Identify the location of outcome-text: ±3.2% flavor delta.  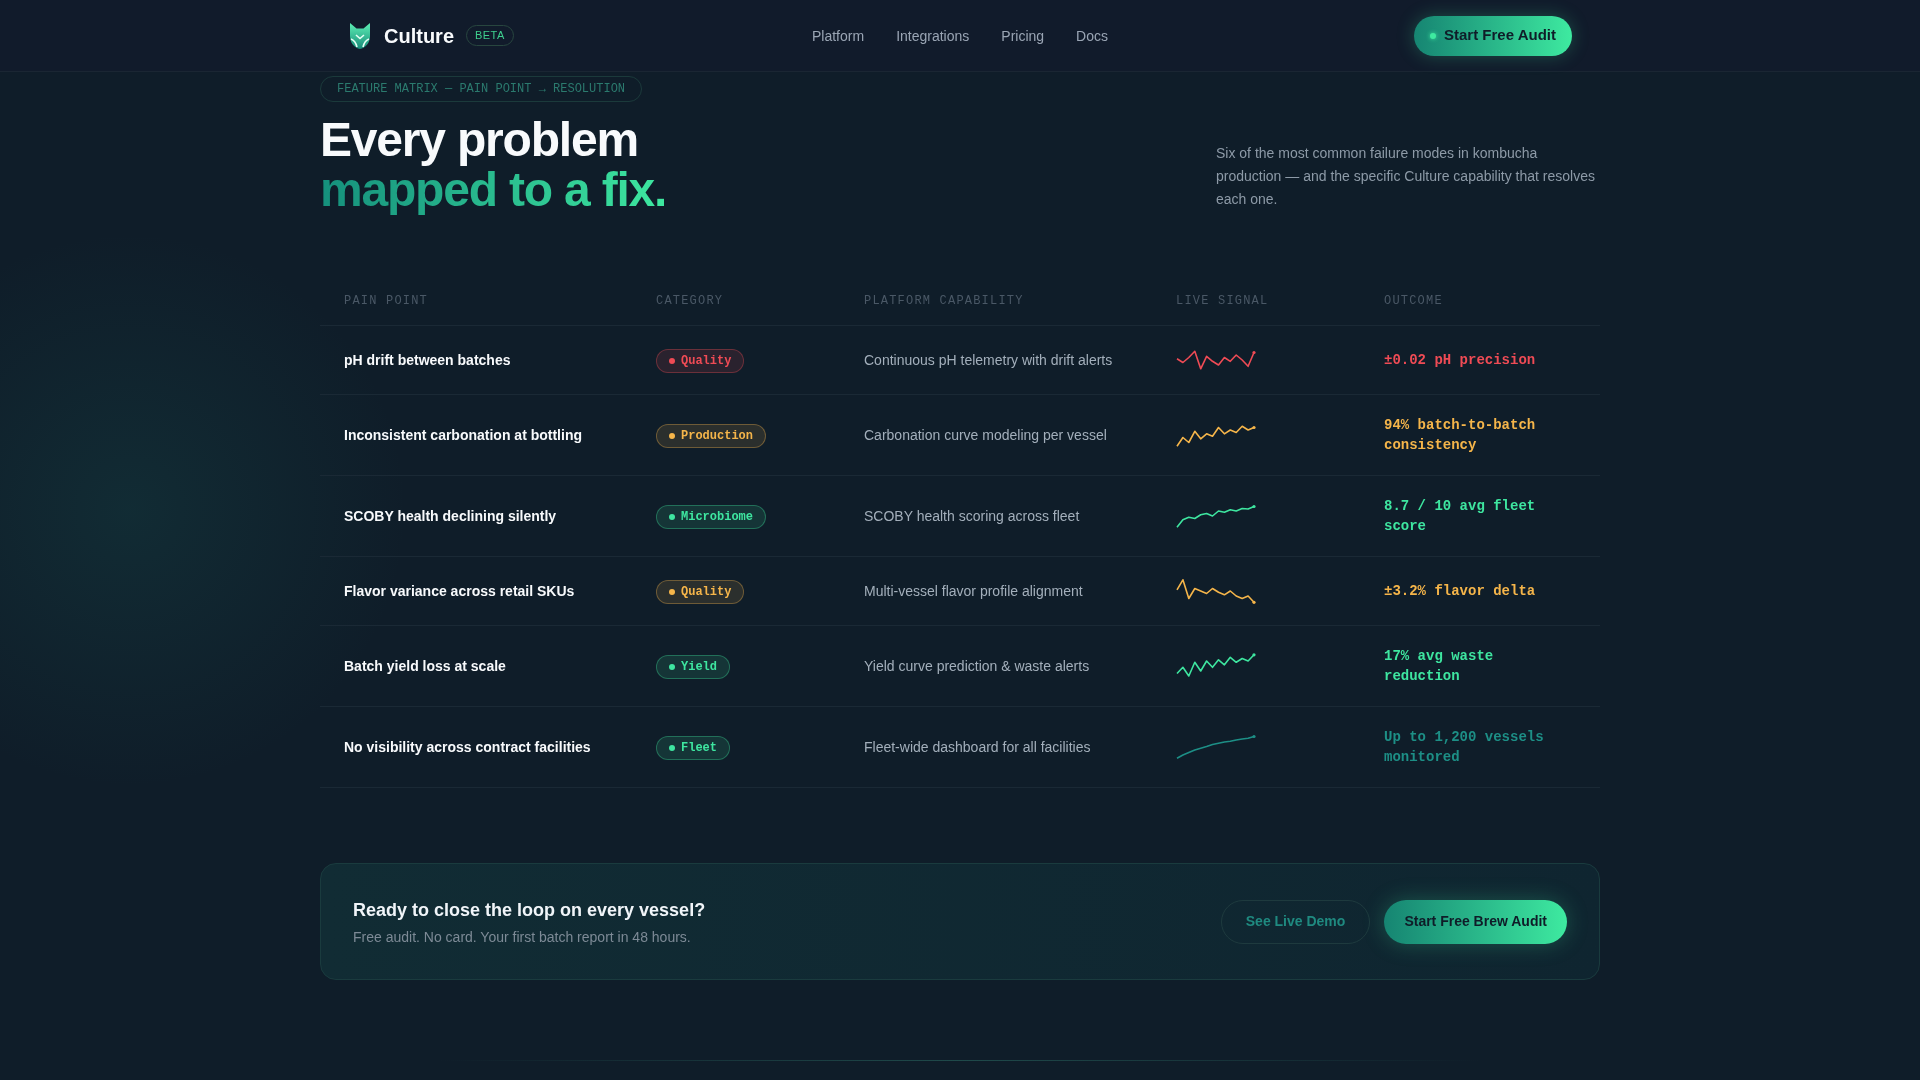
(1460, 591).